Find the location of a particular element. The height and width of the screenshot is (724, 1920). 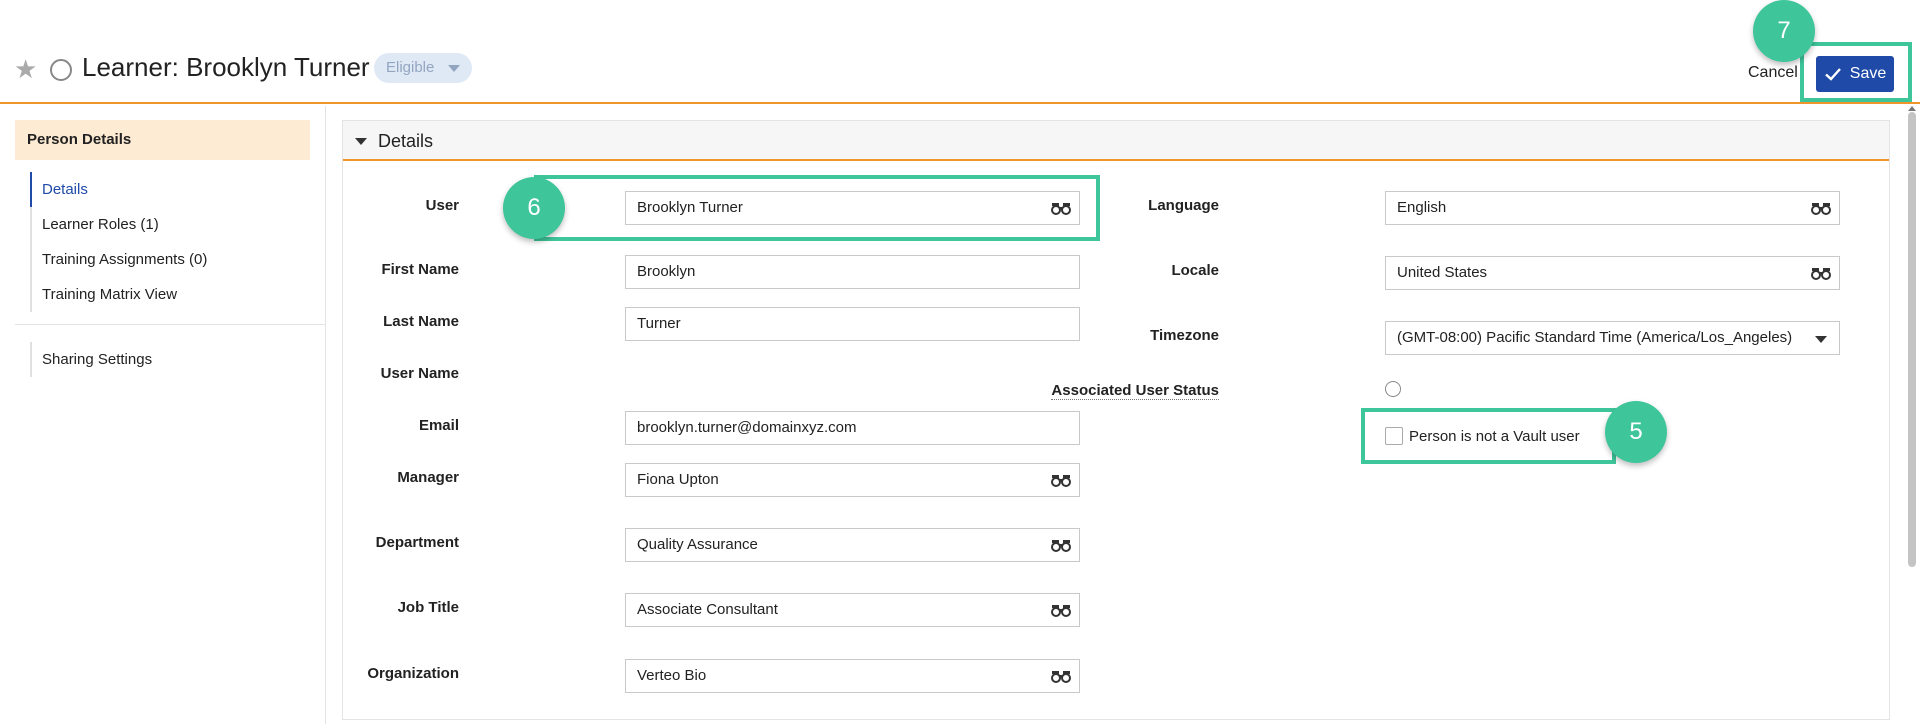

collapse-caret-icon is located at coordinates (361, 141).